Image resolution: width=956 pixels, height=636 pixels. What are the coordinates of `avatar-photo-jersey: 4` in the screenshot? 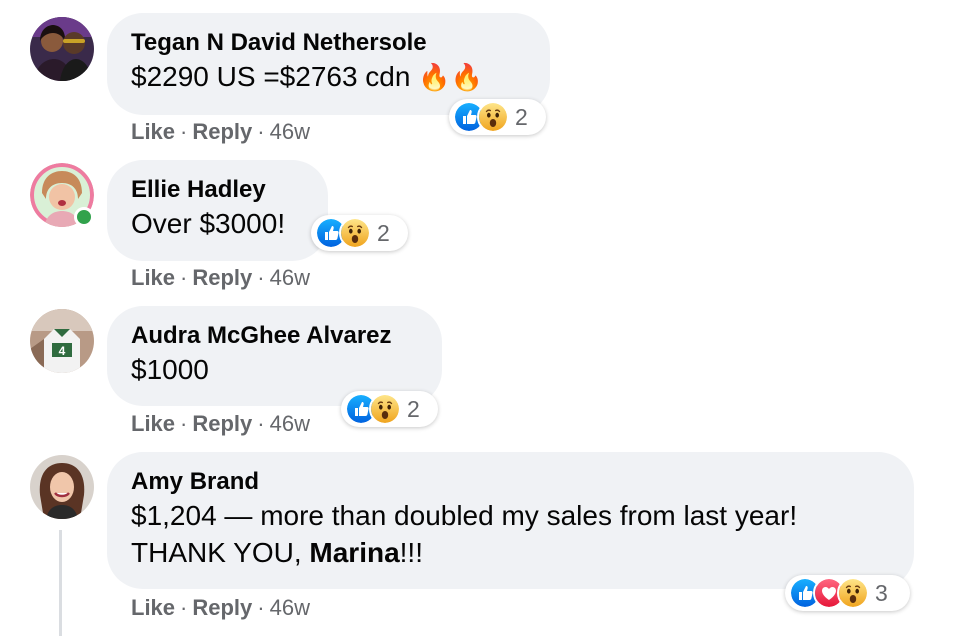 It's located at (62, 341).